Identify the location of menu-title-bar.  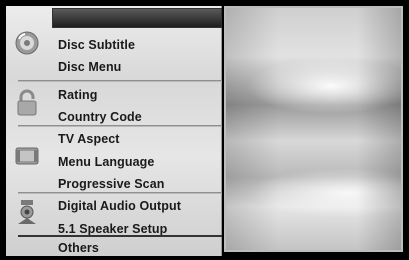
(137, 18).